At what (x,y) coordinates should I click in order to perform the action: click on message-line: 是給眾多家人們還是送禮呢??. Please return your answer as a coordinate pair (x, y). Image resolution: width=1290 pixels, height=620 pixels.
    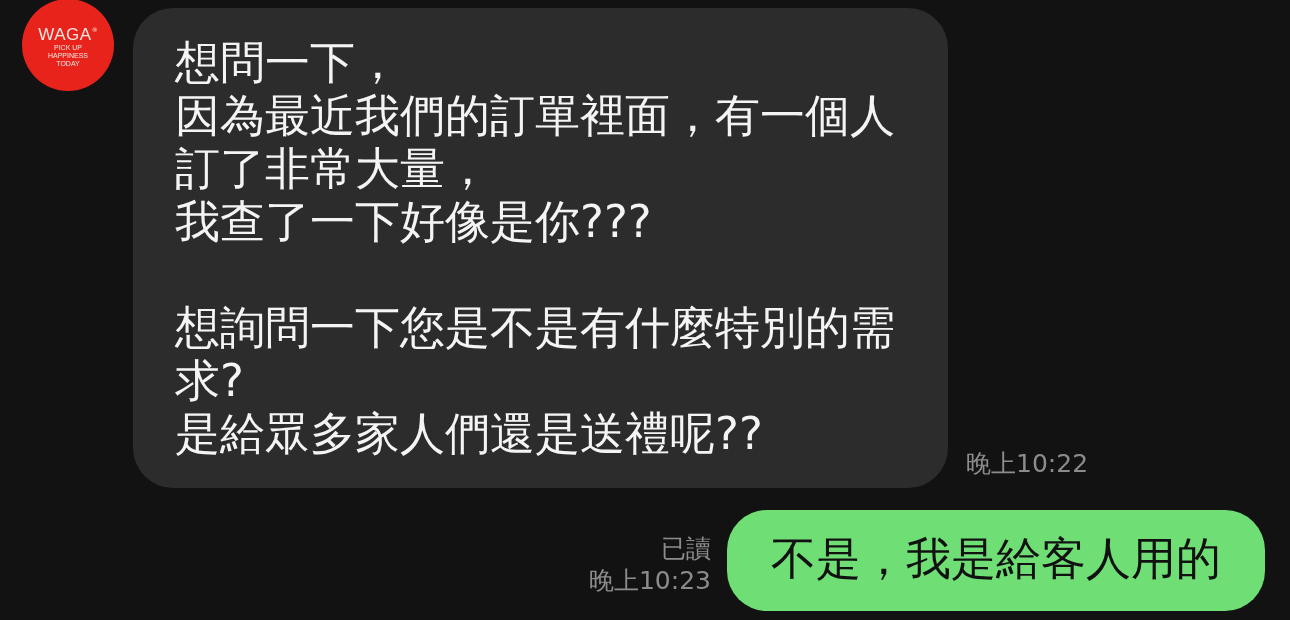
    Looking at the image, I should click on (469, 433).